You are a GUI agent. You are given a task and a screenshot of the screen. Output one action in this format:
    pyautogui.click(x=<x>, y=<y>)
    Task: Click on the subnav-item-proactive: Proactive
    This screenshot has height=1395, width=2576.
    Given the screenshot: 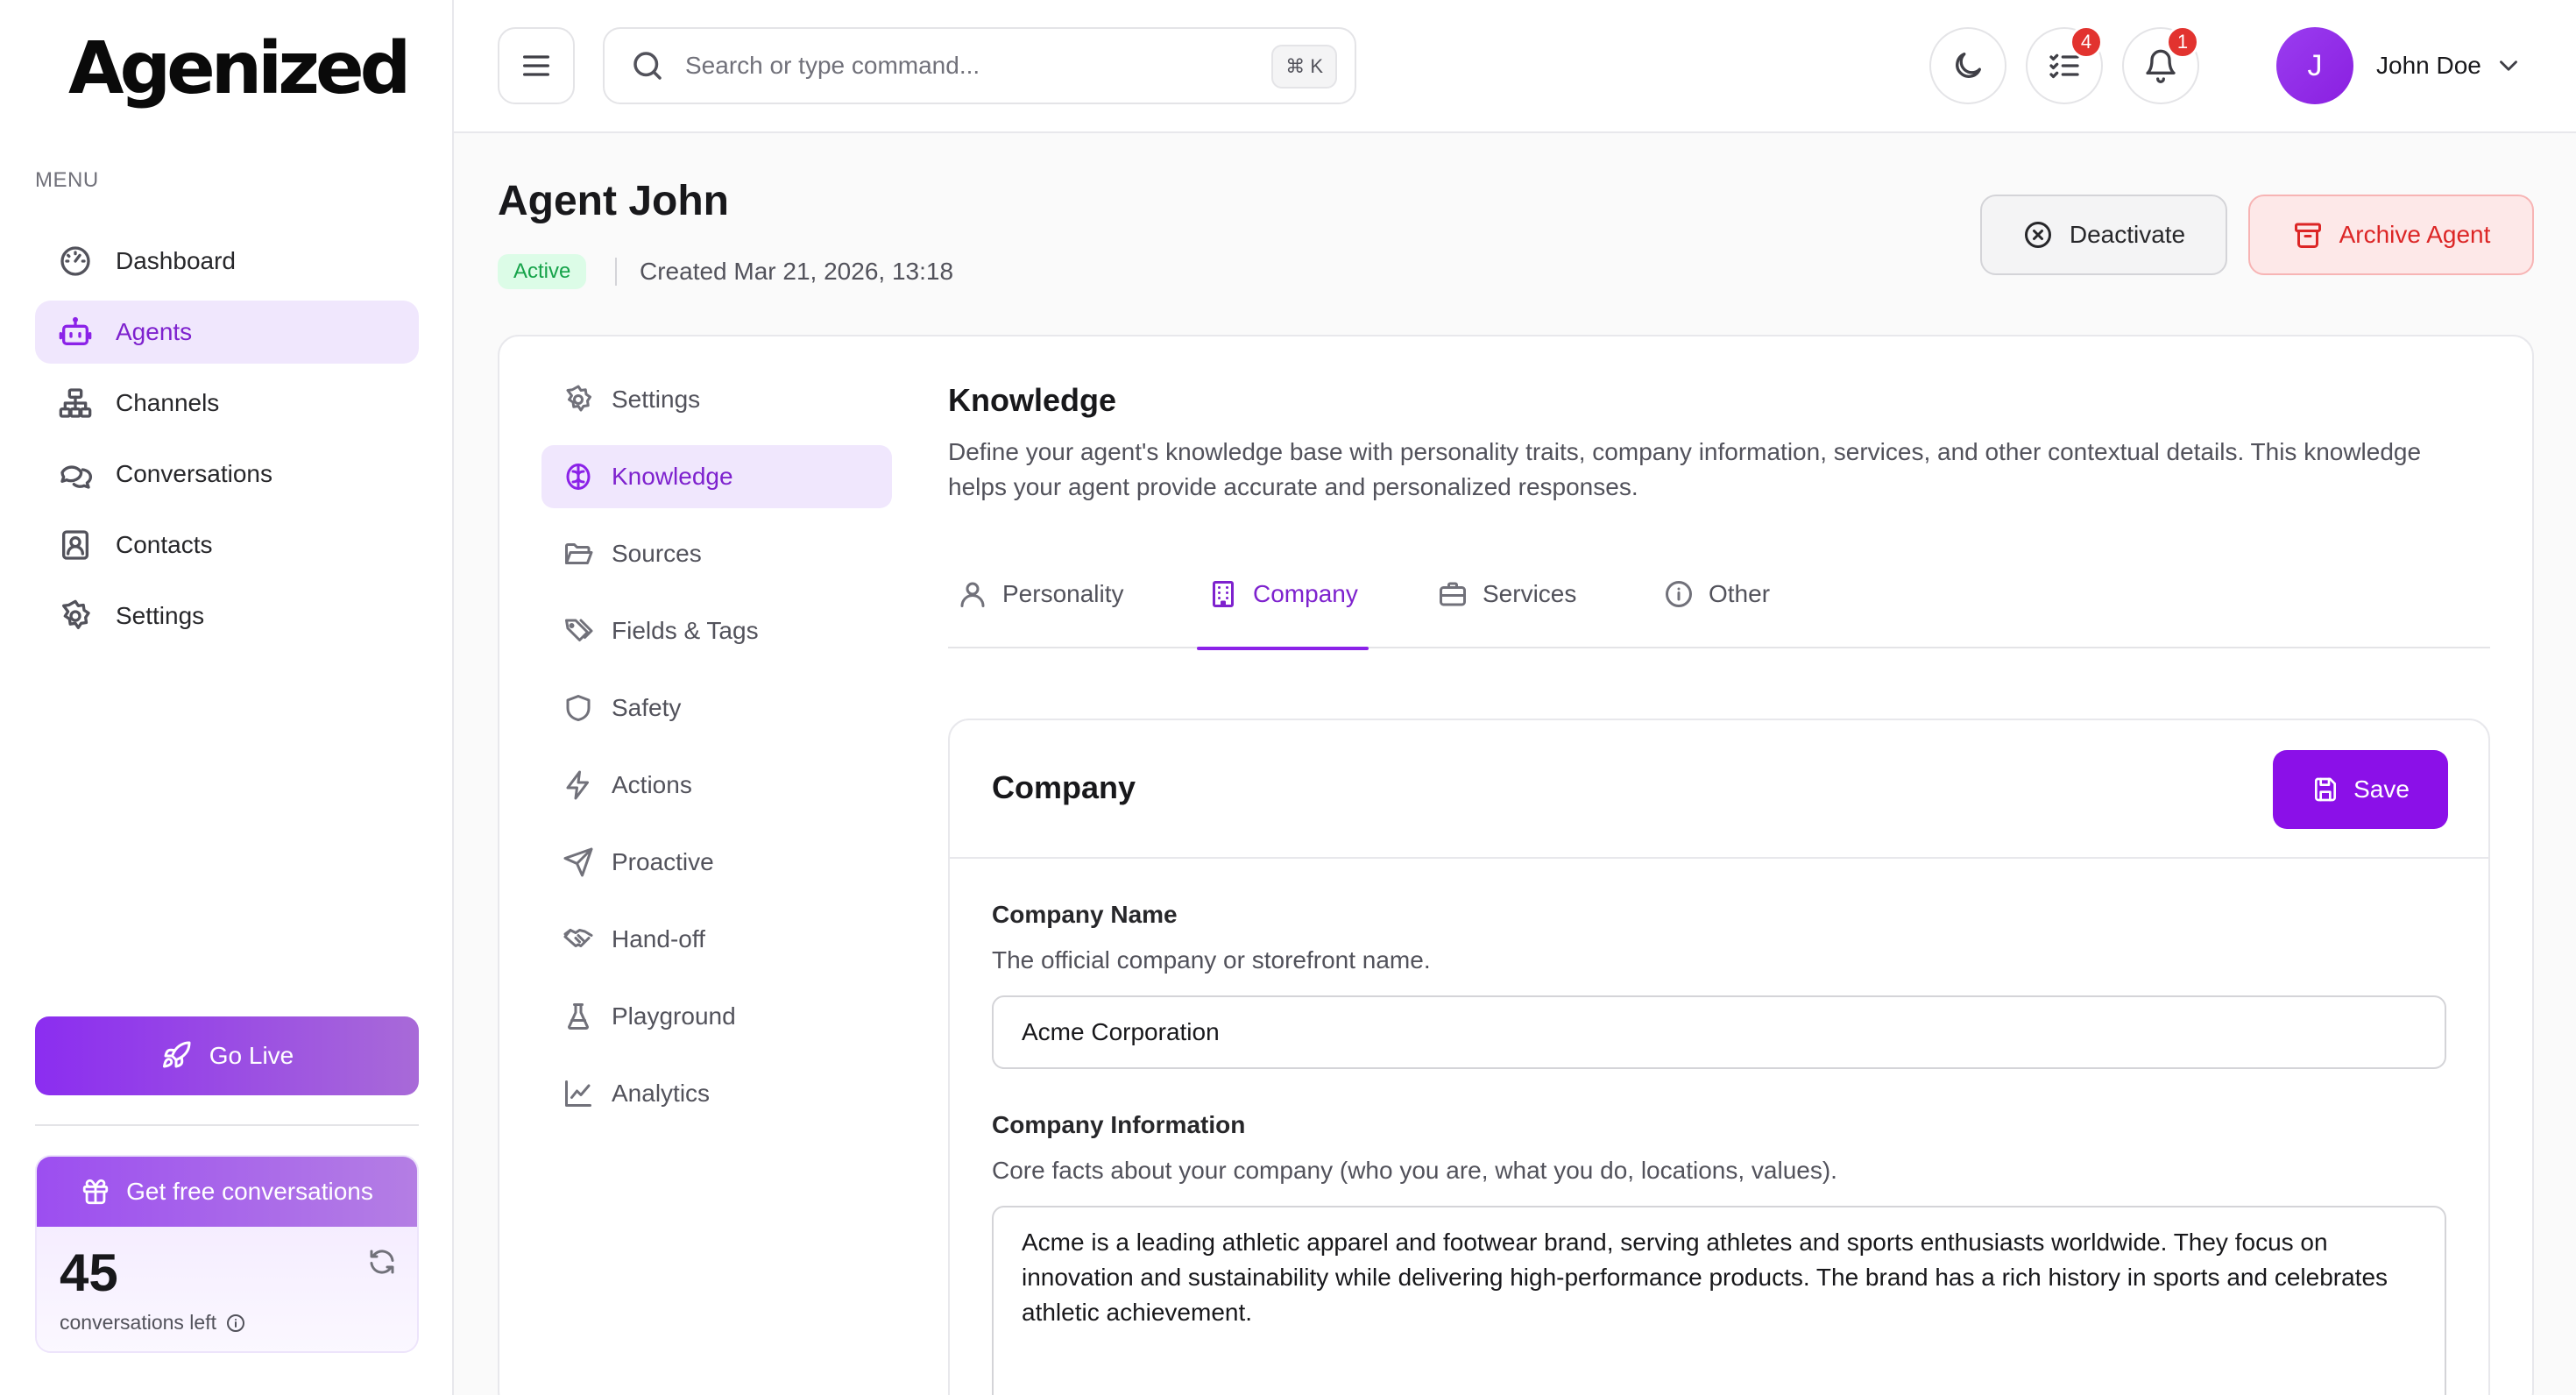 What is the action you would take?
    pyautogui.click(x=716, y=862)
    